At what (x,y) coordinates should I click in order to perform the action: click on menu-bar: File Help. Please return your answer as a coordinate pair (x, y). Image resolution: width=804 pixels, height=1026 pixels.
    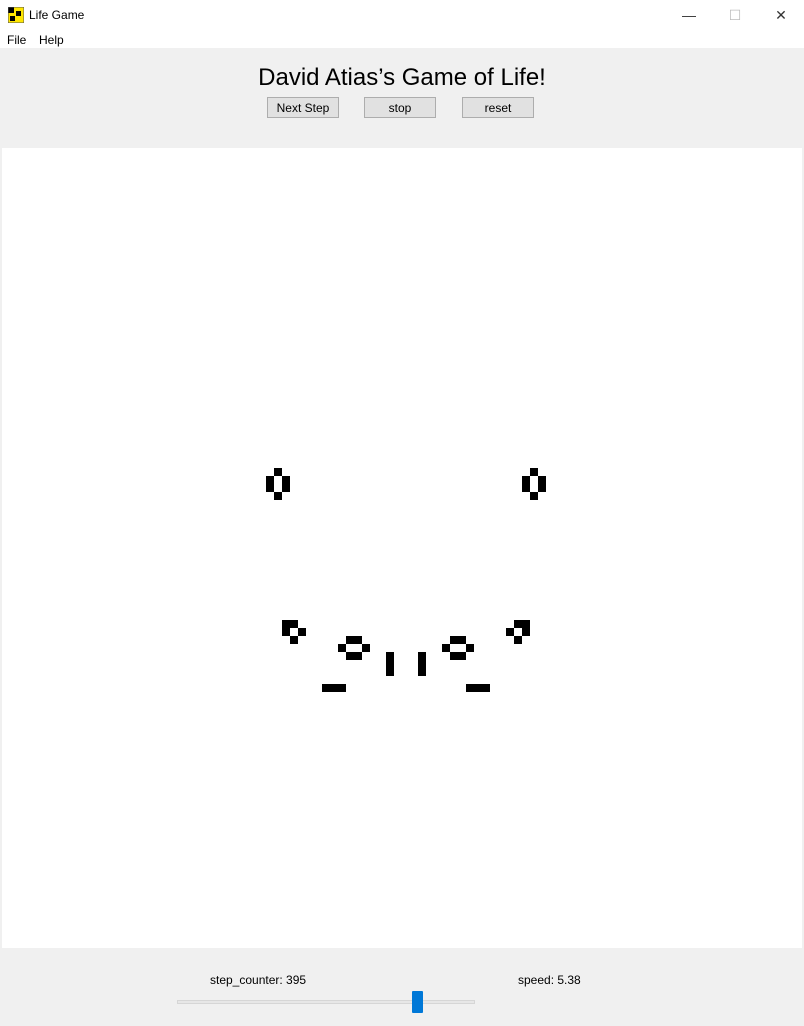
    Looking at the image, I should click on (402, 39).